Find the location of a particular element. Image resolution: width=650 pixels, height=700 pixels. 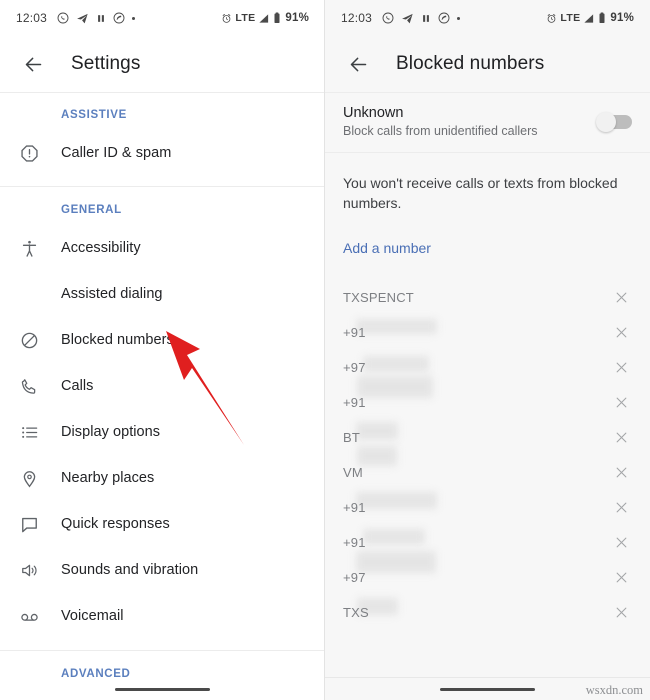

status-bar-right: 12:03 LTE 91% is located at coordinates (487, 18).